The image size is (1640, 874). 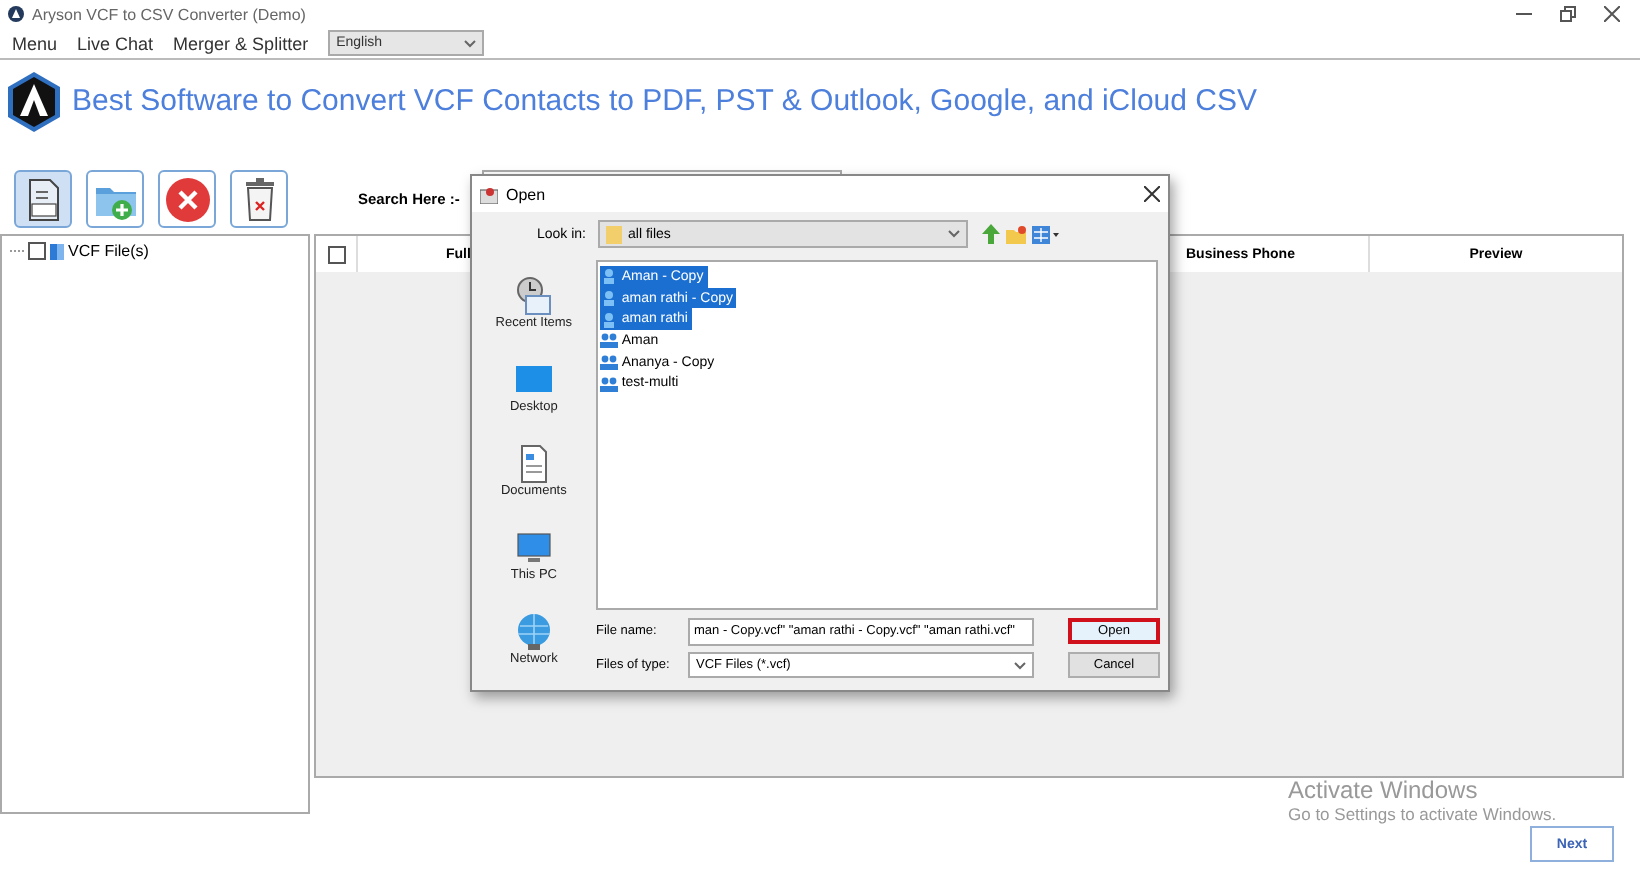 What do you see at coordinates (614, 234) in the screenshot?
I see `folder-icon` at bounding box center [614, 234].